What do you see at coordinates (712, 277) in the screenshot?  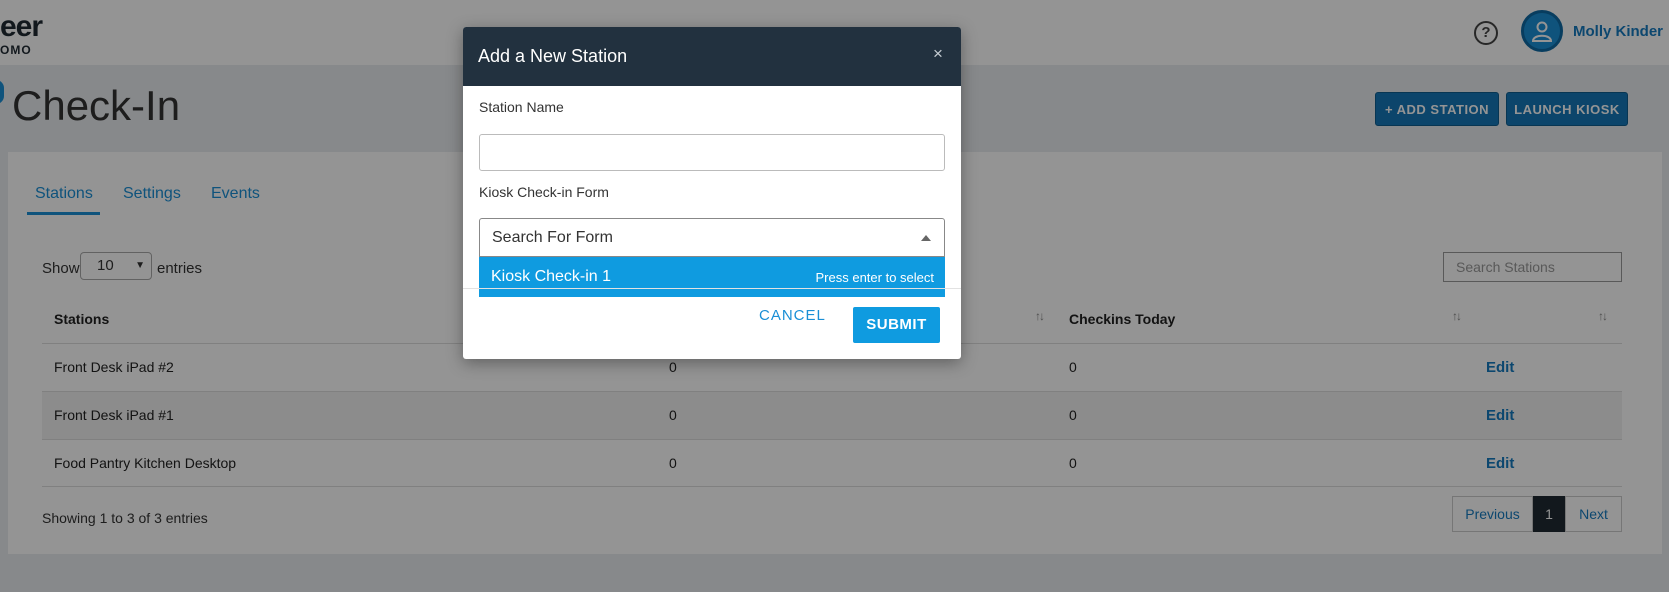 I see `dropdown-option: Kiosk Check-in 1 Press enter to select` at bounding box center [712, 277].